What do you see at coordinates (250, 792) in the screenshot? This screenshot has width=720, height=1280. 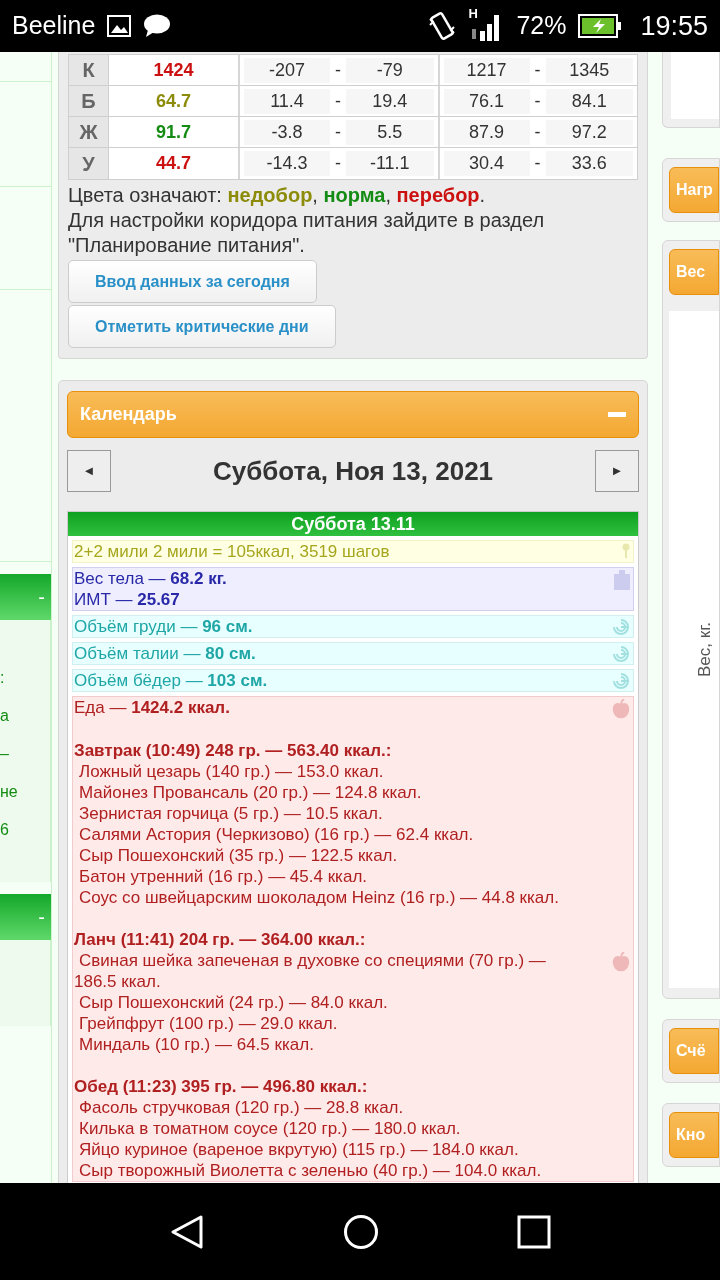 I see `food-item: Майонез Провансаль (20 гр.) — 124.8 ккал.` at bounding box center [250, 792].